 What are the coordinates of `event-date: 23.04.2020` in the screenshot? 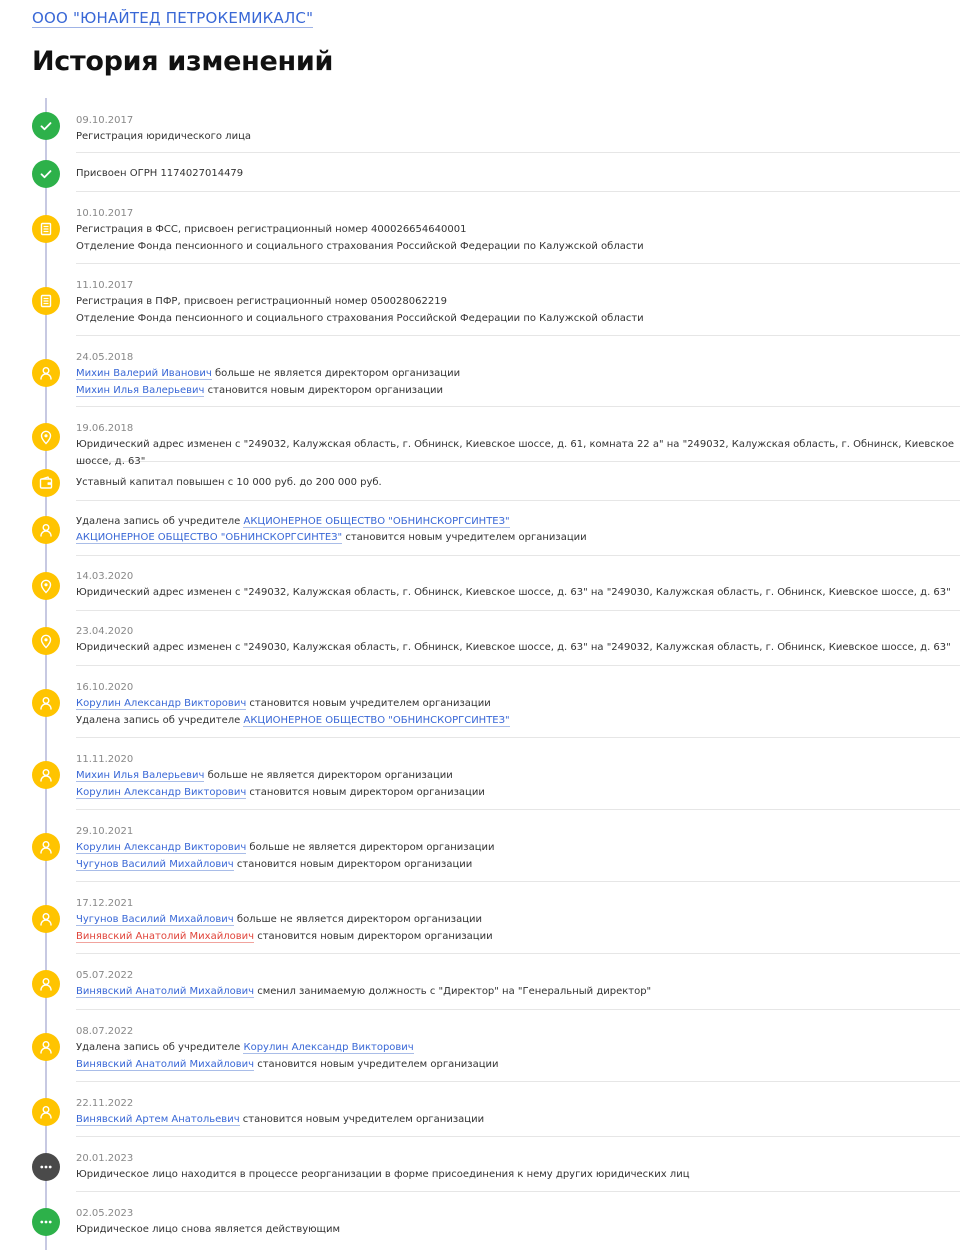 It's located at (105, 631).